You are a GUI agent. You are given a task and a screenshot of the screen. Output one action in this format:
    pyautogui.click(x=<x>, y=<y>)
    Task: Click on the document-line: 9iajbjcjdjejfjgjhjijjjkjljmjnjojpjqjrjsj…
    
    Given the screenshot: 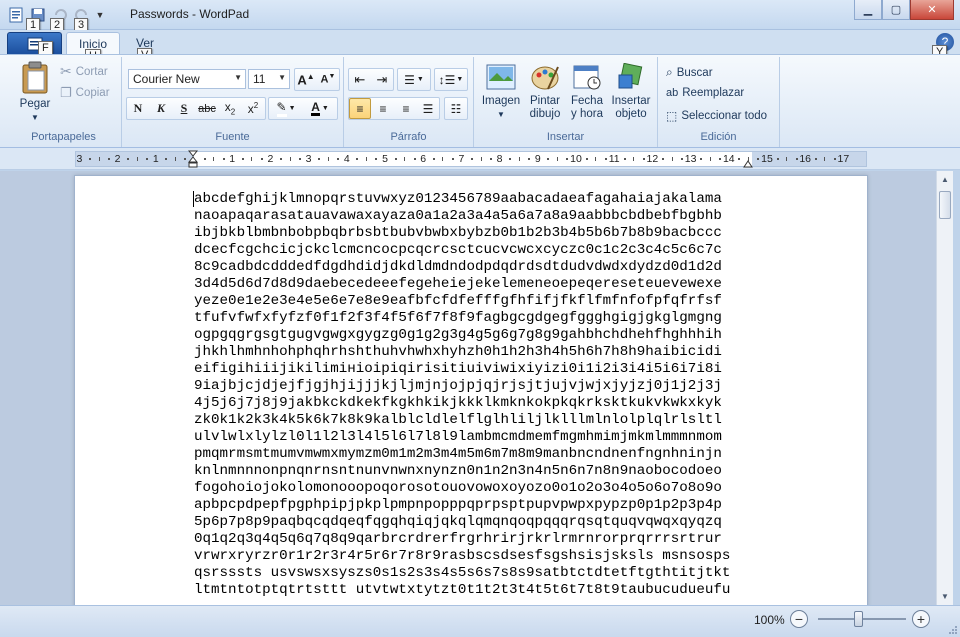 What is the action you would take?
    pyautogui.click(x=462, y=386)
    